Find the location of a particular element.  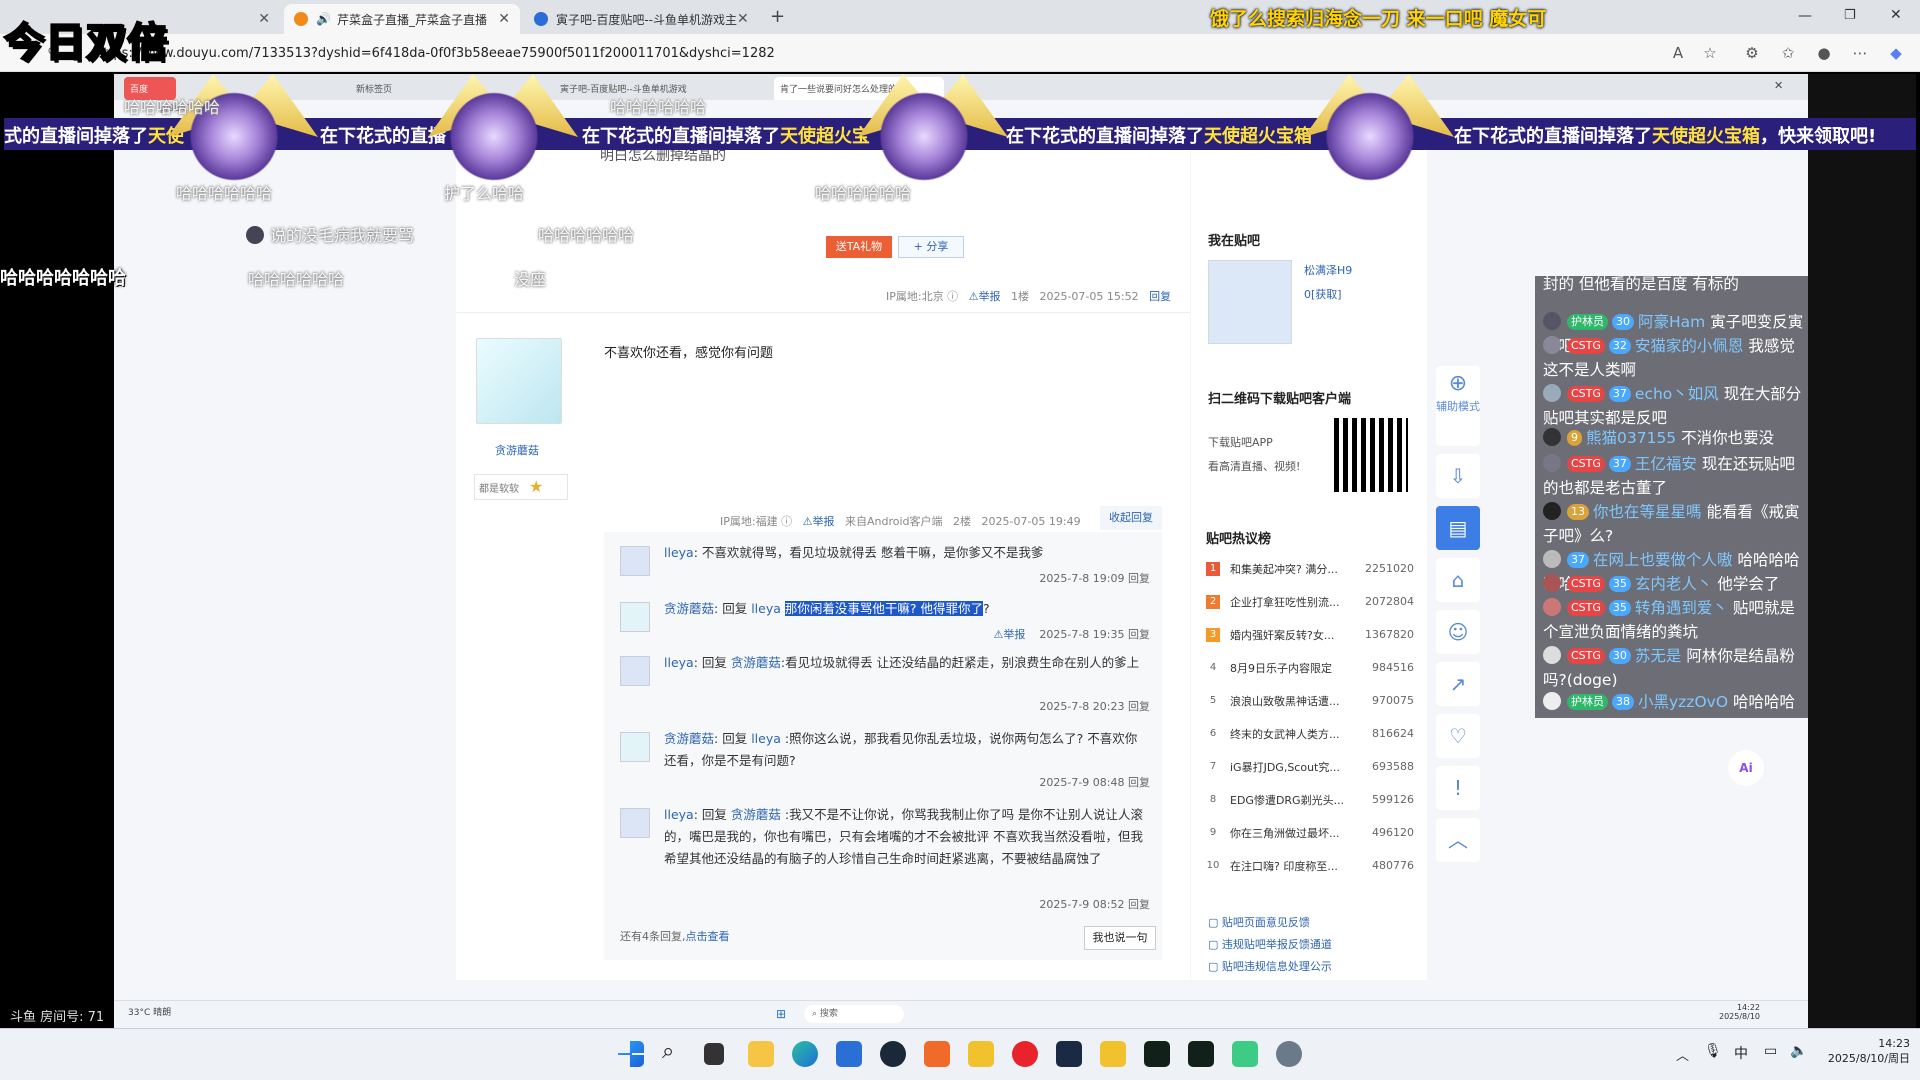

chat-username: 小黑yzzOvO is located at coordinates (1683, 702).